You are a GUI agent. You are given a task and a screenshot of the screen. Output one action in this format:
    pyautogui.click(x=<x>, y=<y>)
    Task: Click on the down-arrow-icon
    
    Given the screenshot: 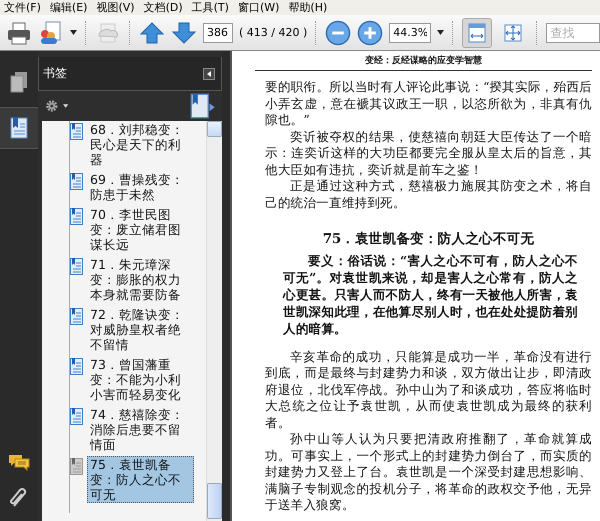 What is the action you would take?
    pyautogui.click(x=184, y=33)
    